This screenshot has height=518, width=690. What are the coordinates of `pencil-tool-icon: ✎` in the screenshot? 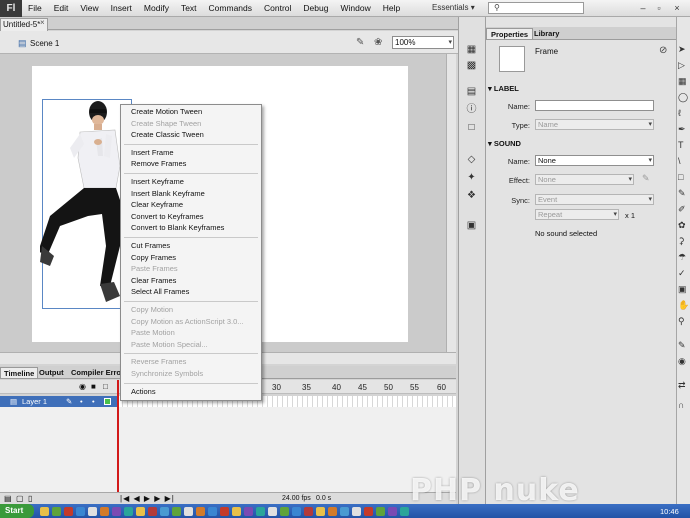 It's located at (682, 193).